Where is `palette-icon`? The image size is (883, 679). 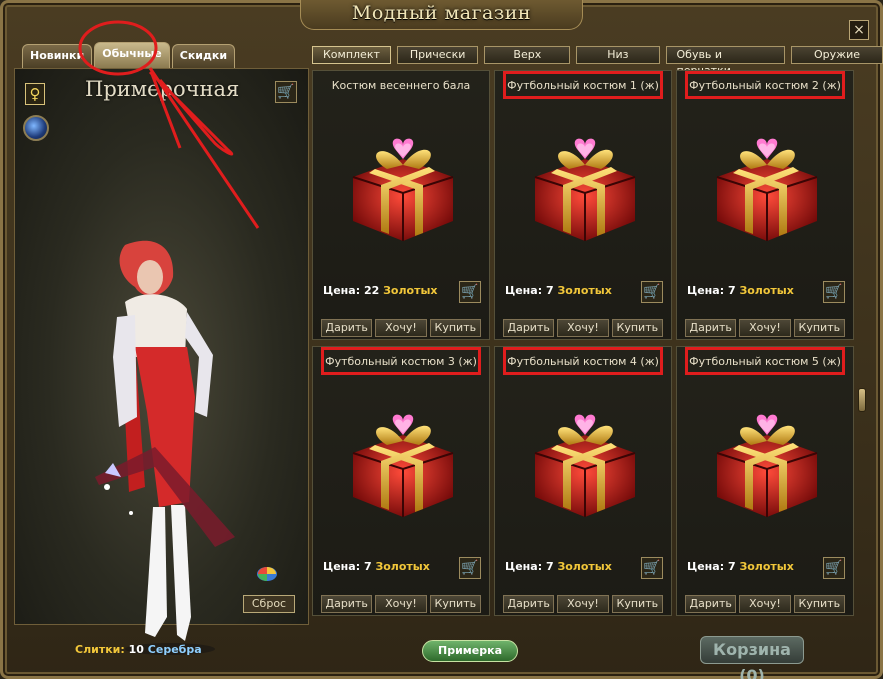 palette-icon is located at coordinates (267, 573).